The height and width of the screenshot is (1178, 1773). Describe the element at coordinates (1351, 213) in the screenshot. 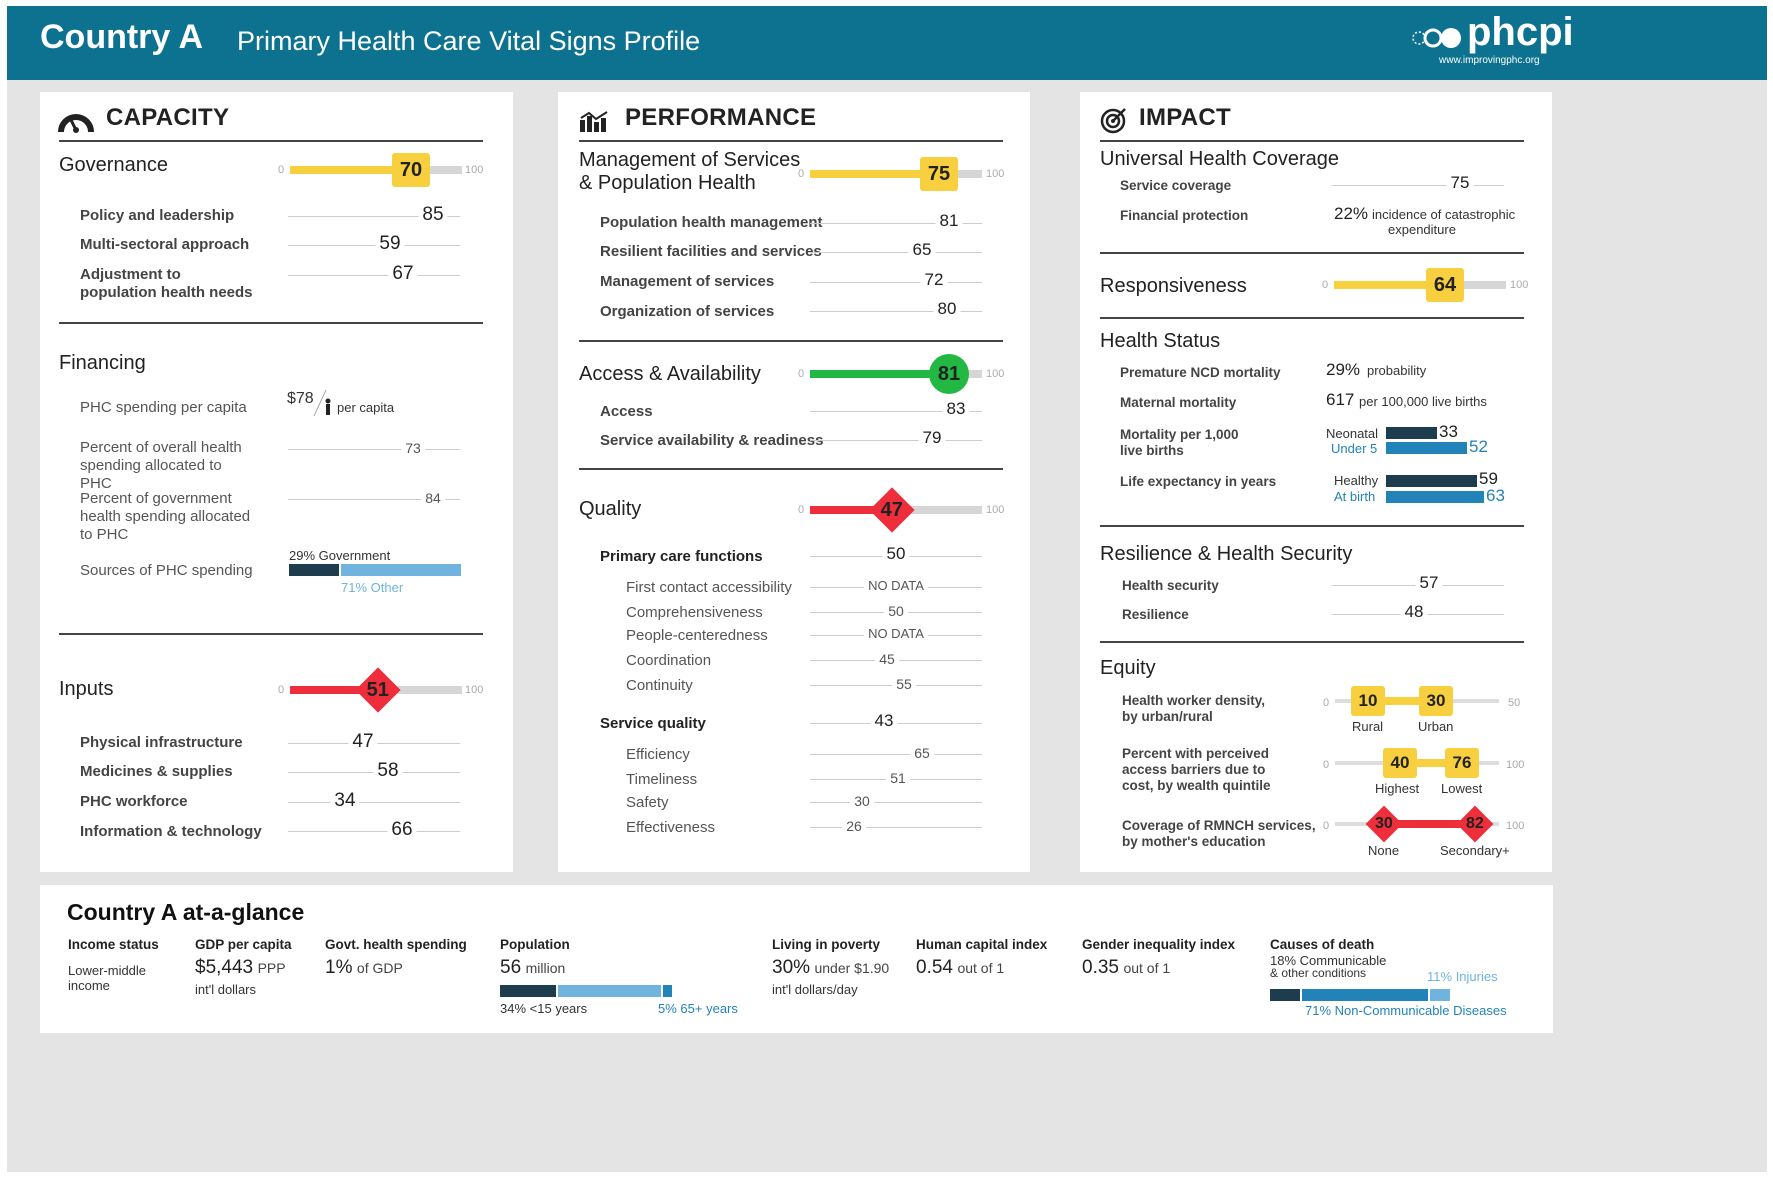

I see `fin-protection-pct: 22%` at that location.